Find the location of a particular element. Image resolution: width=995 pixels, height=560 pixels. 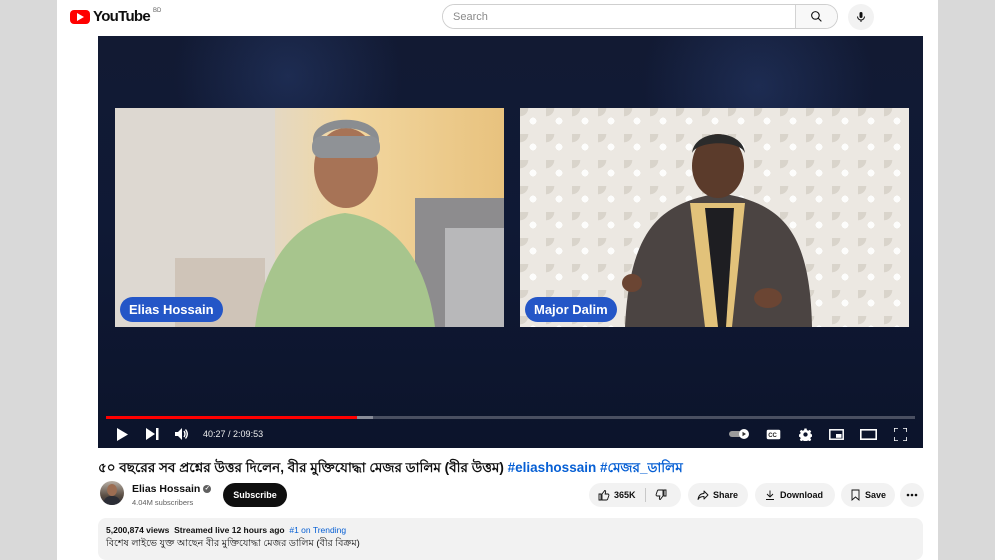

logo-text: YouTube is located at coordinates (122, 16).